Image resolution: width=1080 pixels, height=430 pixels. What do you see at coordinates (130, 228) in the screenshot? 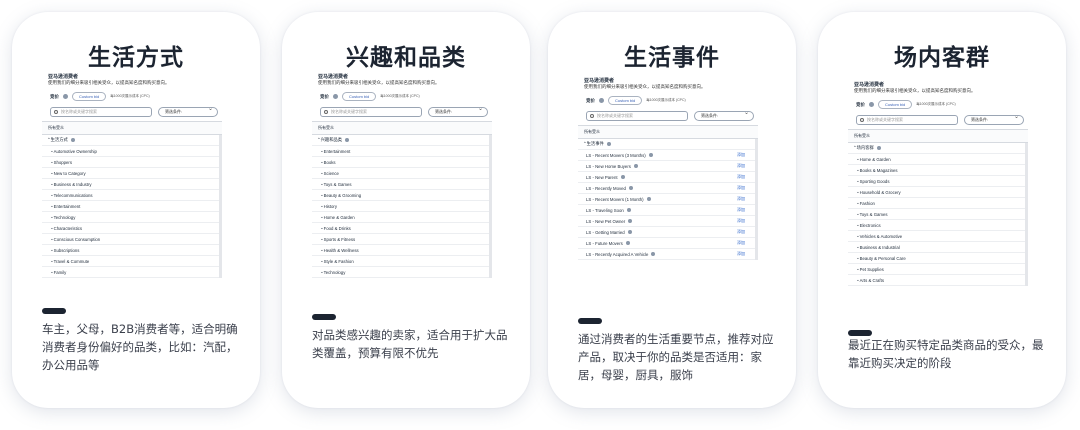
I see `list-item: ⌄ Characteristics` at bounding box center [130, 228].